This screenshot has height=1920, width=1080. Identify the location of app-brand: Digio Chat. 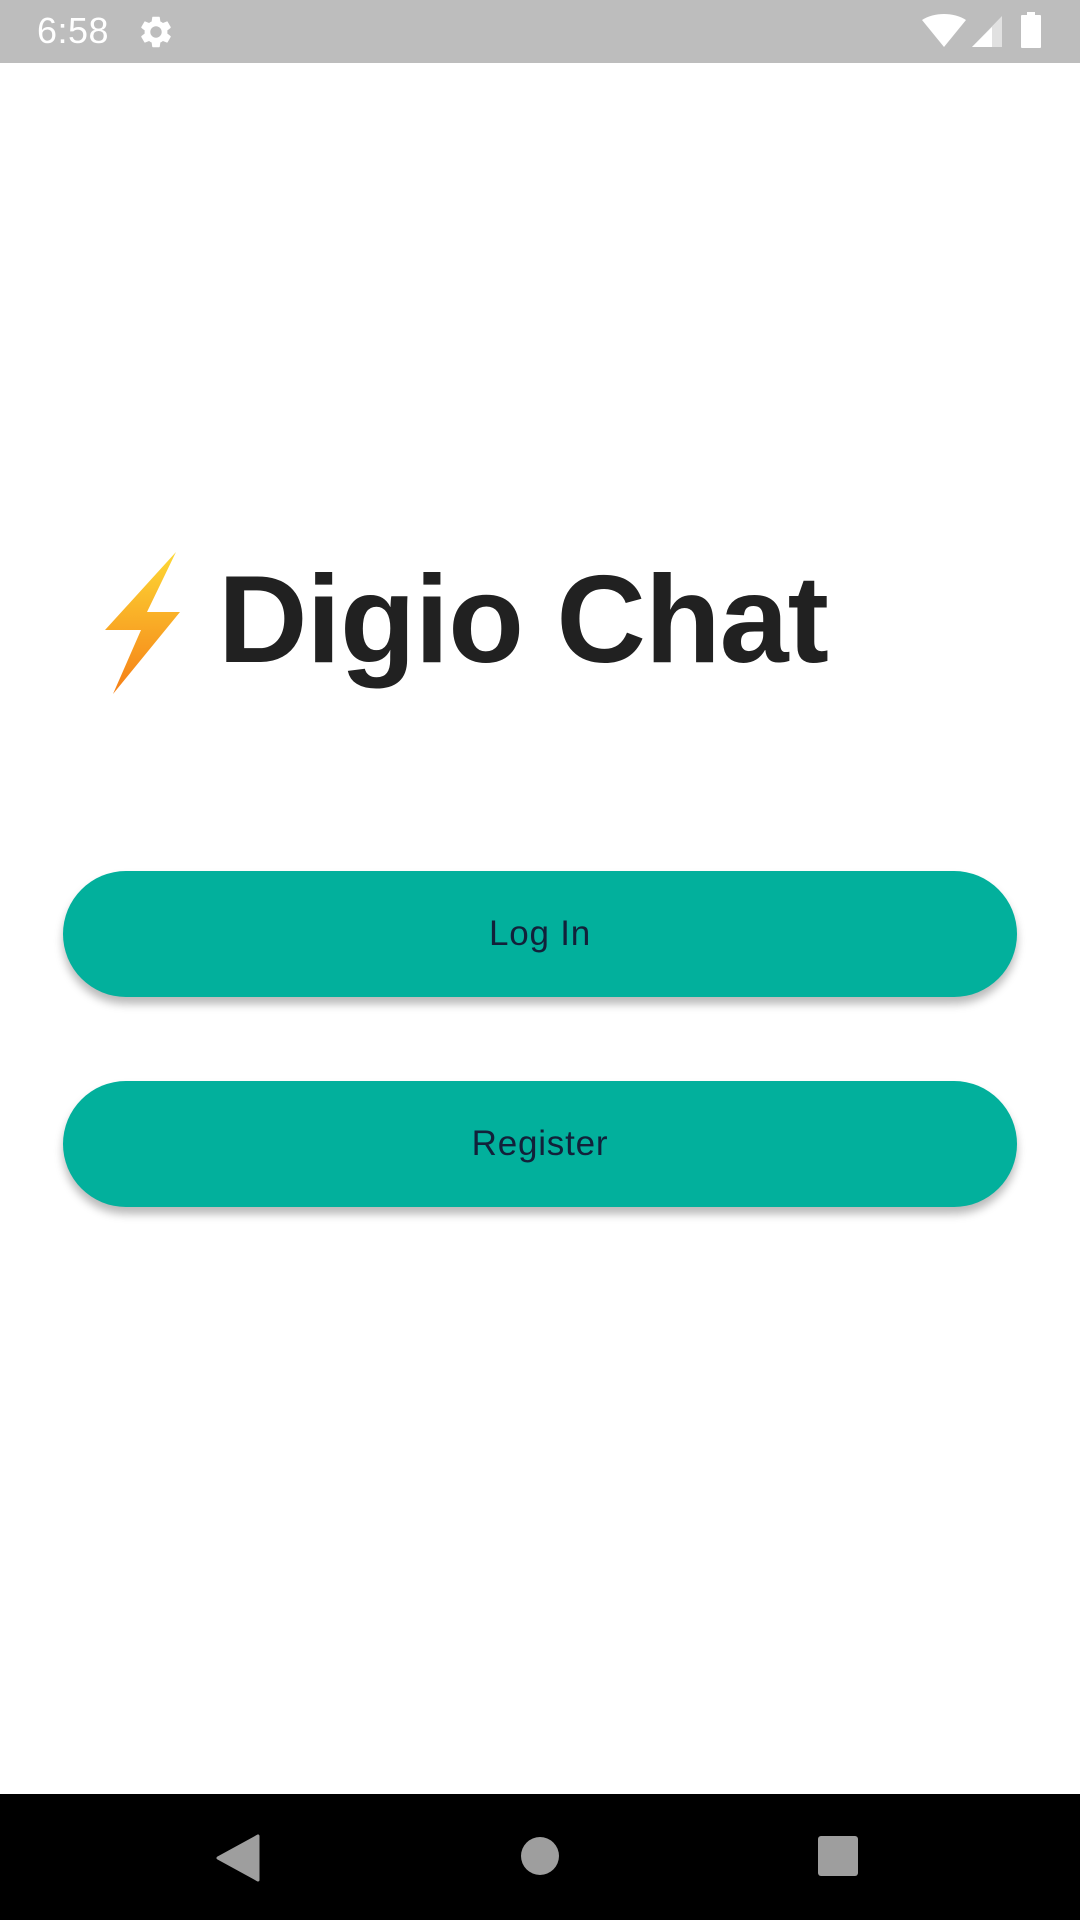
(550, 623).